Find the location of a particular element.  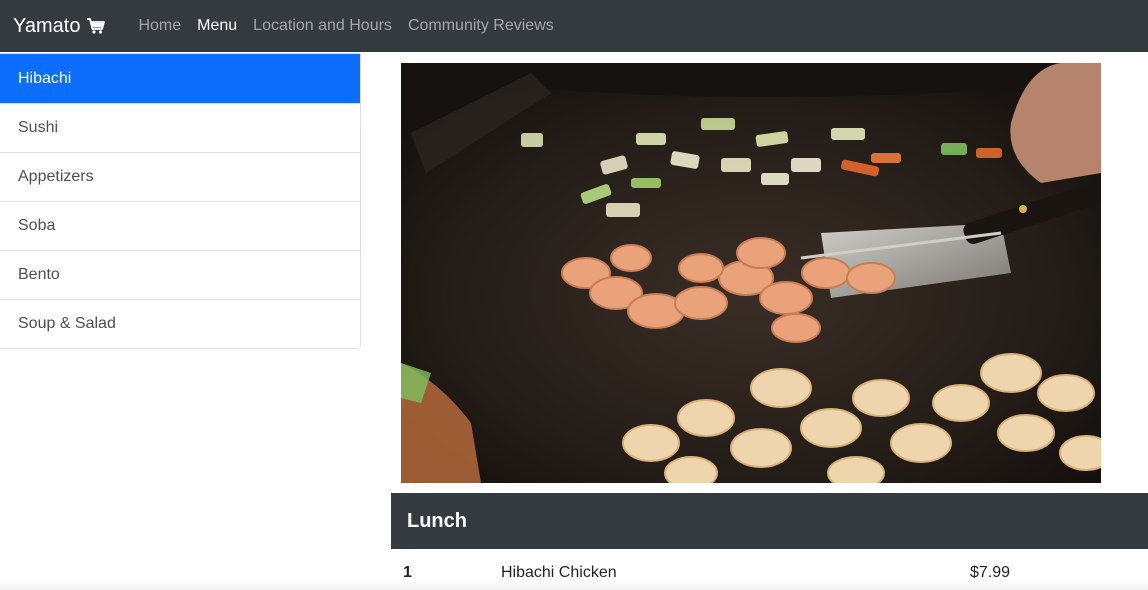

category-item-soba: Soba is located at coordinates (180, 225).